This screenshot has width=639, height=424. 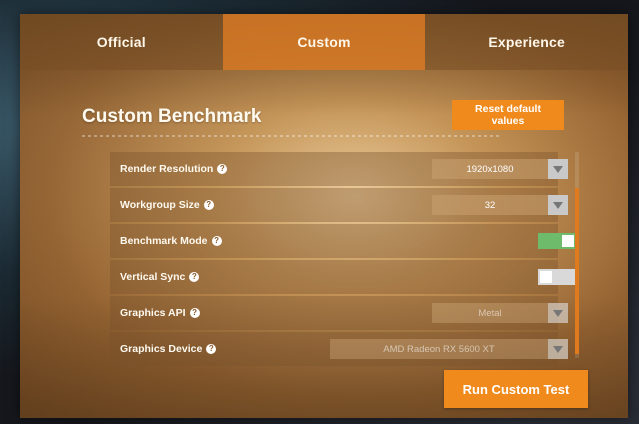 I want to click on settings-scrollbar, so click(x=577, y=255).